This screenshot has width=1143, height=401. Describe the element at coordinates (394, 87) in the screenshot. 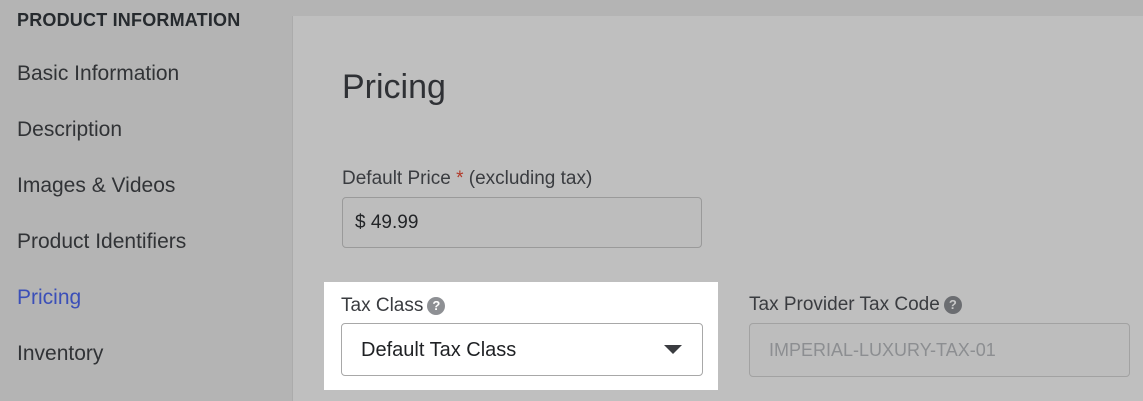

I see `page-title: Pricing` at that location.